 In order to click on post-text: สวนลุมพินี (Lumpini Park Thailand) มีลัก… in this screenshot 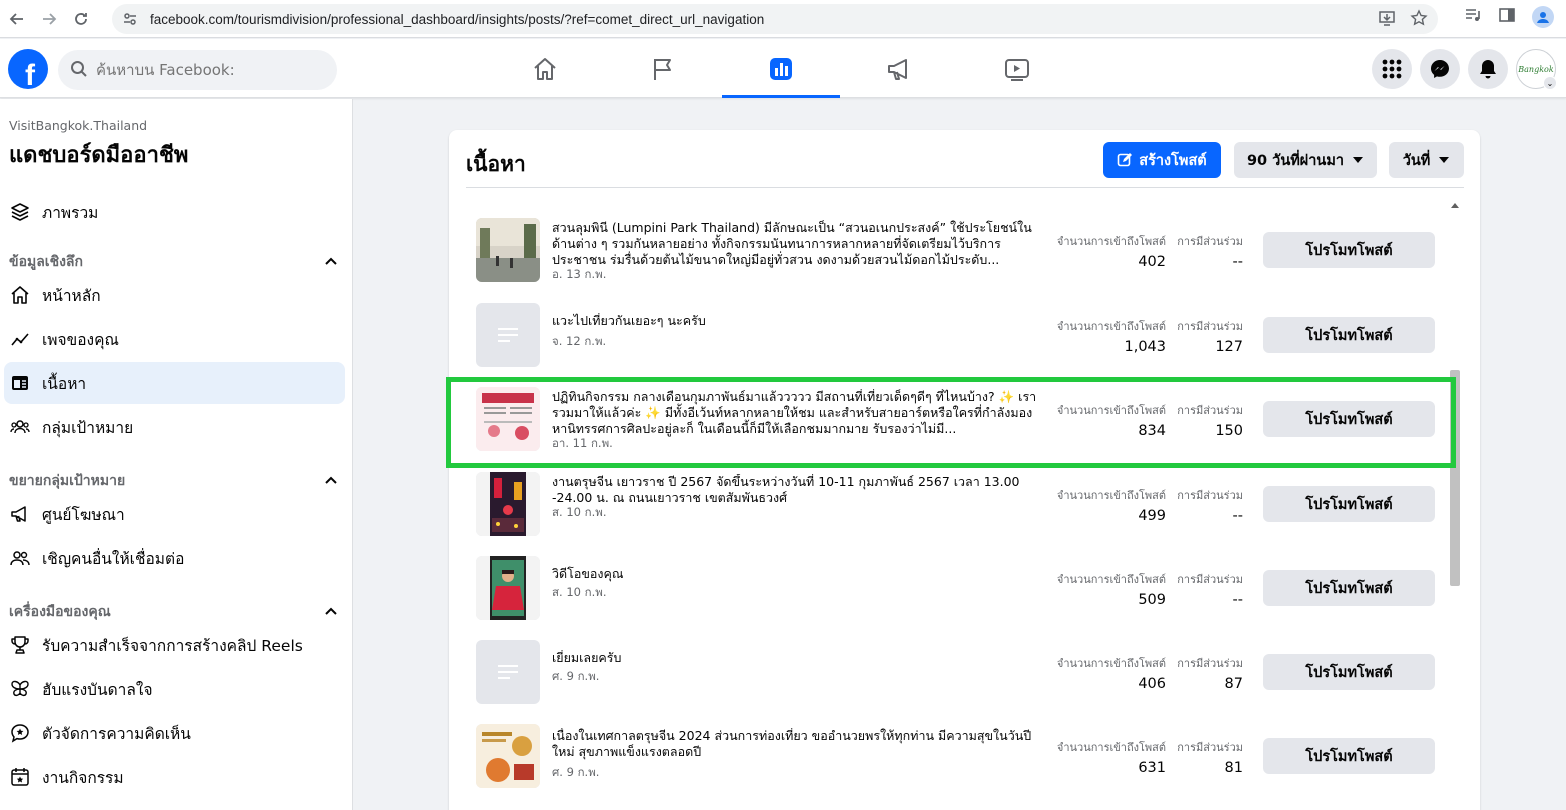, I will do `click(798, 244)`.